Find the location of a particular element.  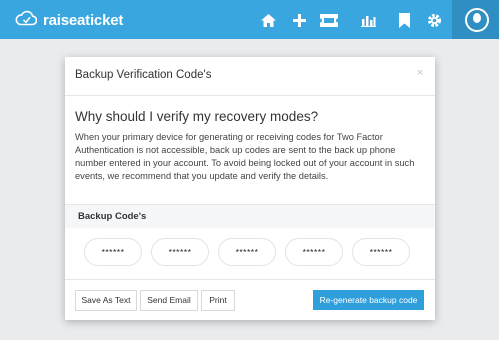

header-divider is located at coordinates (250, 95).